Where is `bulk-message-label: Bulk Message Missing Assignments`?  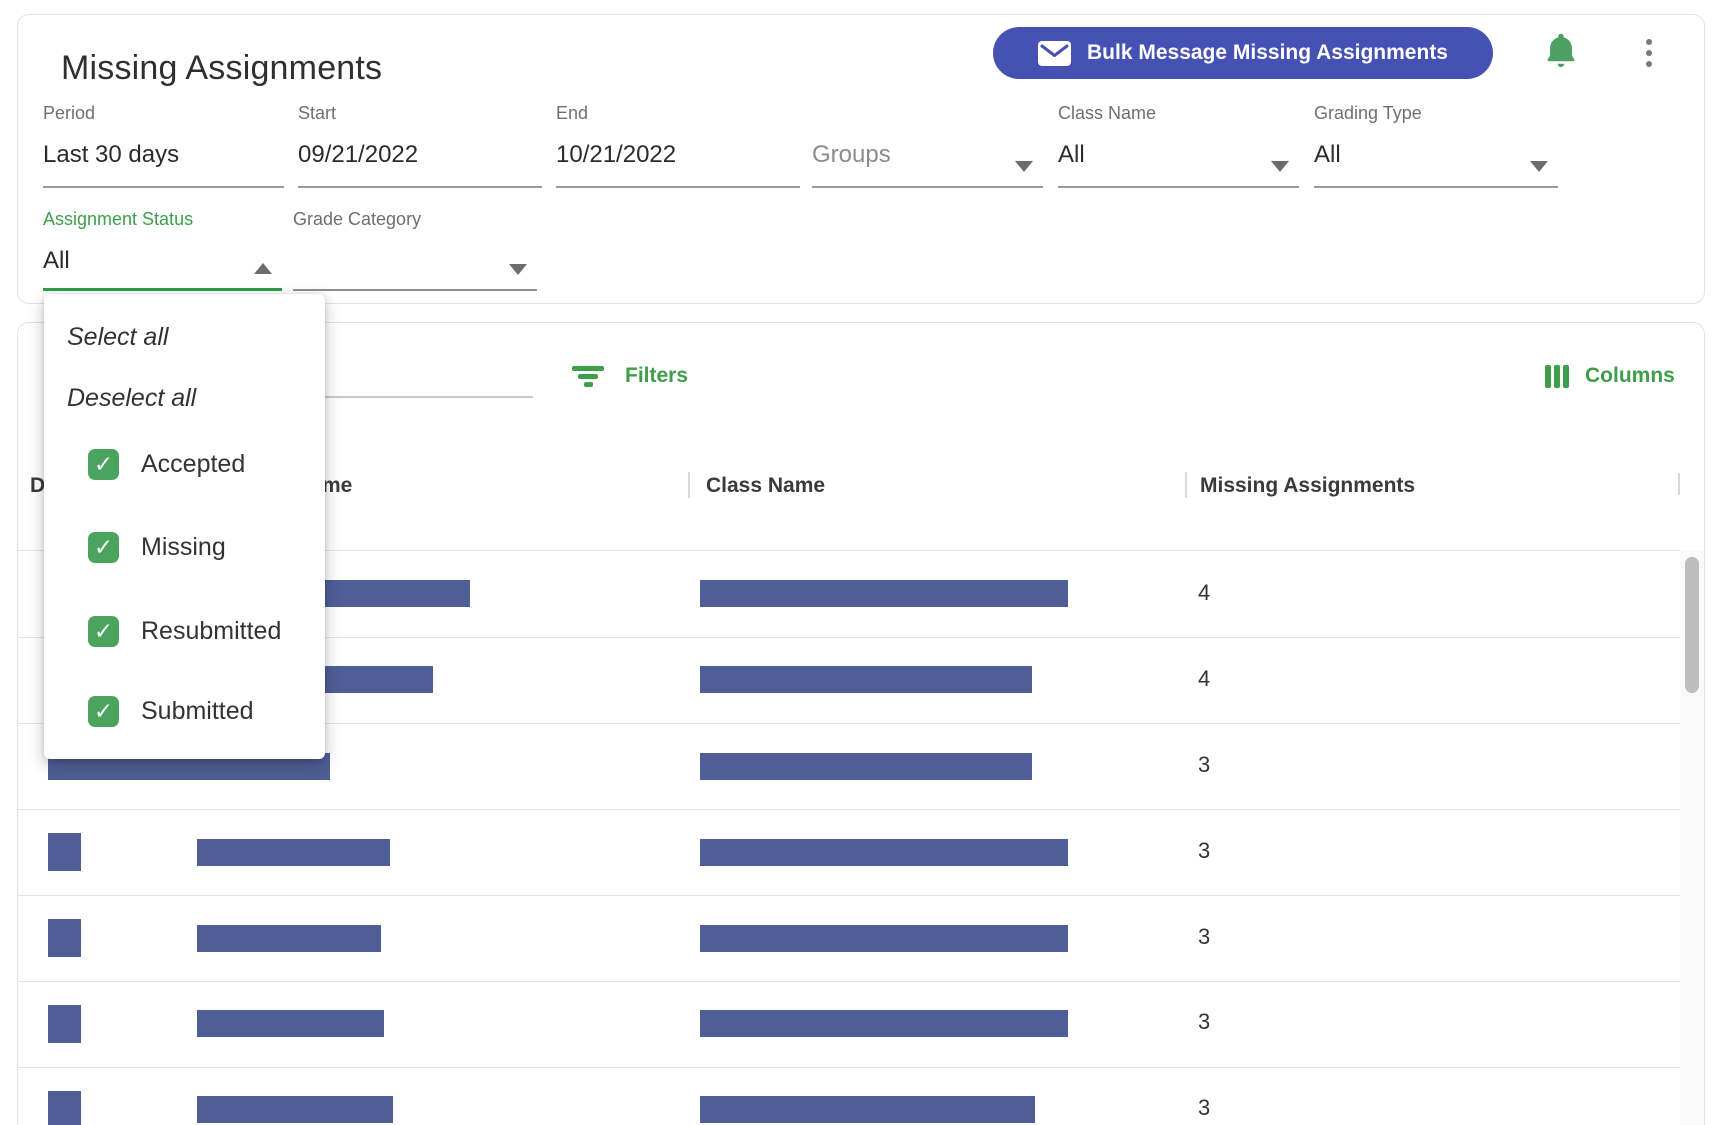
bulk-message-label: Bulk Message Missing Assignments is located at coordinates (1267, 52).